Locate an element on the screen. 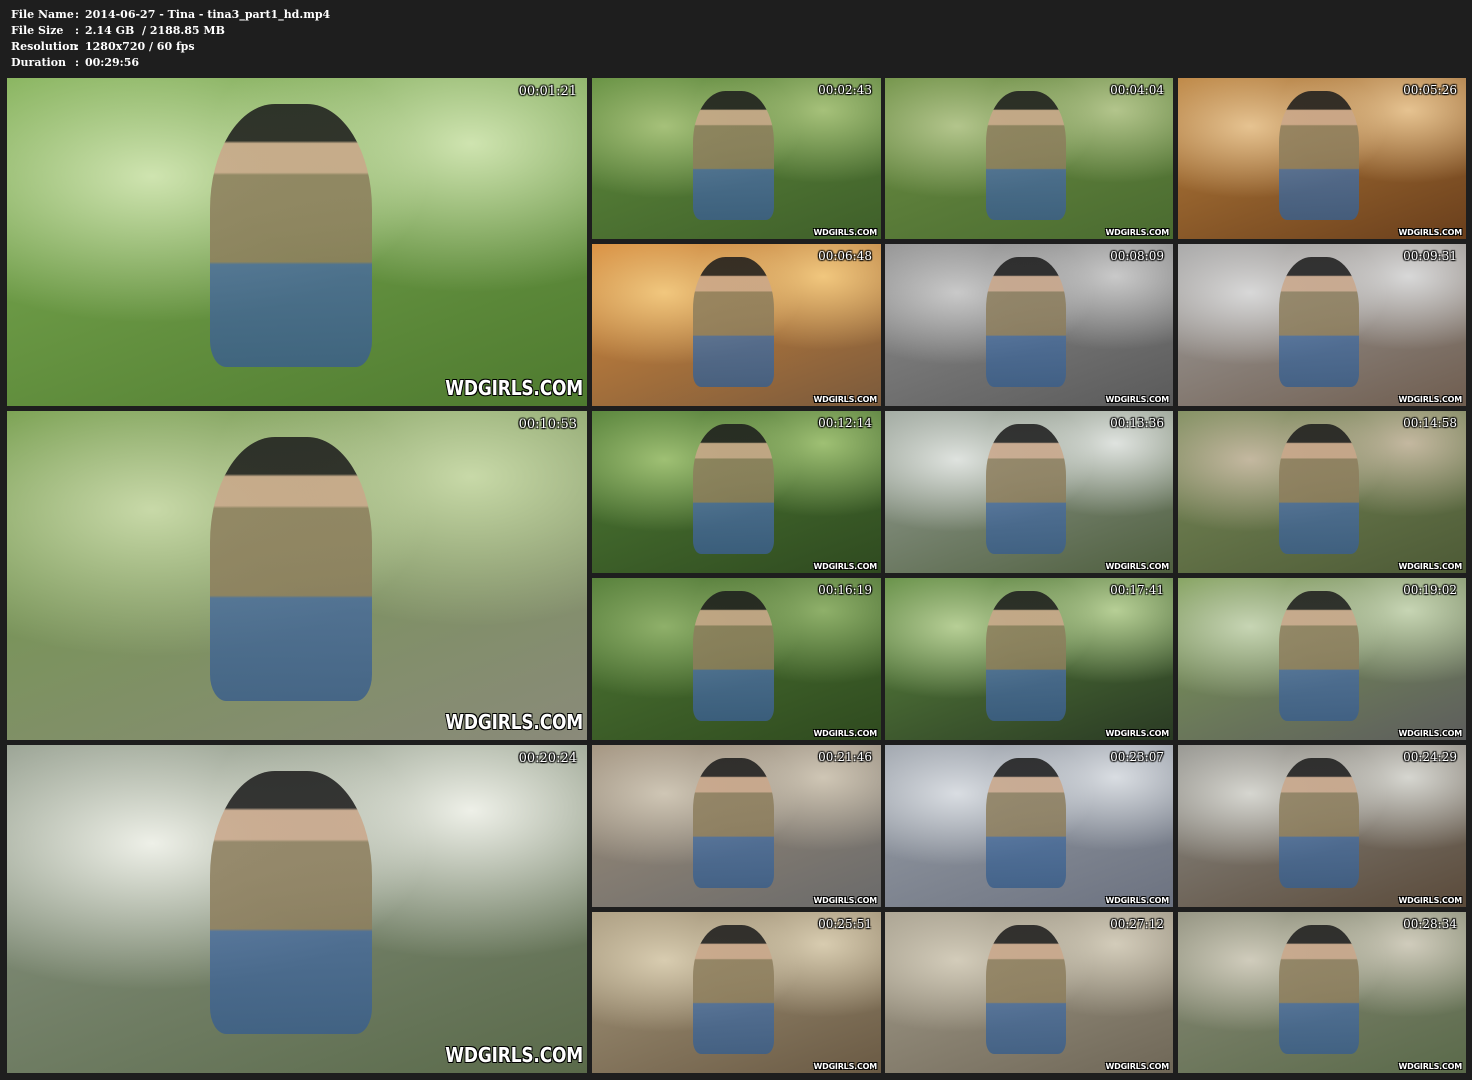 The height and width of the screenshot is (1080, 1472). video-thumbnail: 00:04:04 WDGIRLS.COM is located at coordinates (1029, 158).